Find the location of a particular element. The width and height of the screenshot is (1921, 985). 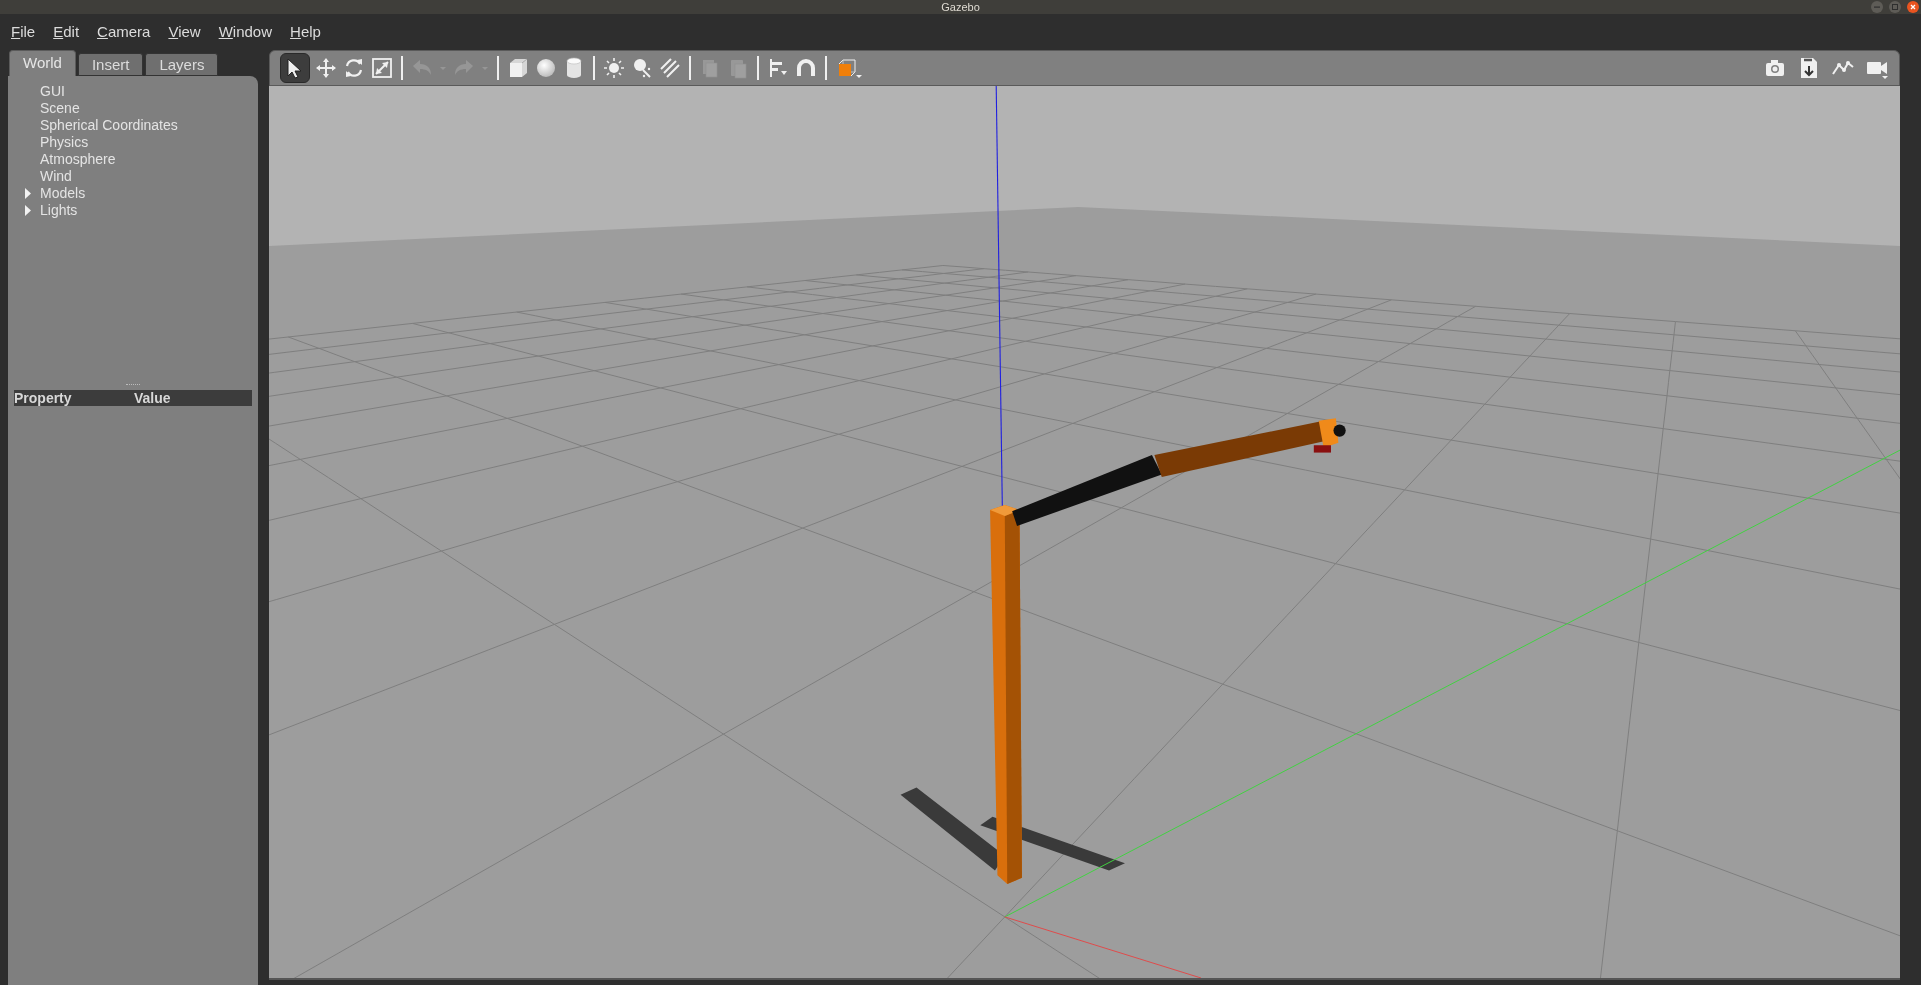

tree-item: Models is located at coordinates (63, 193).